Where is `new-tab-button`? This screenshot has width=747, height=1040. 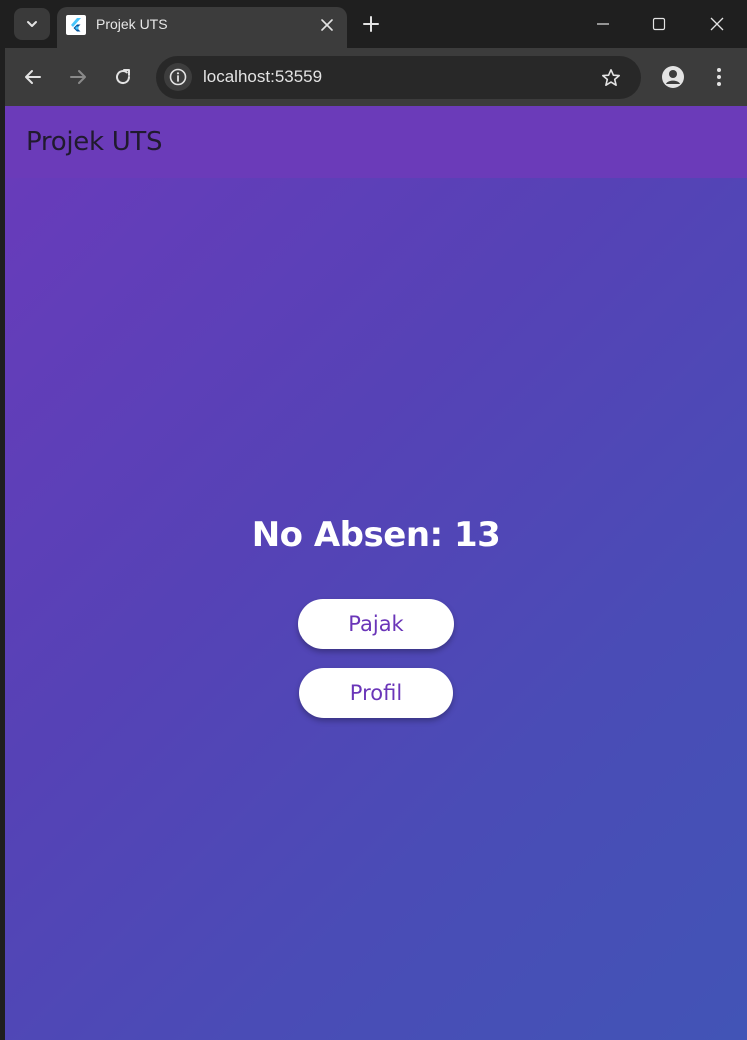
new-tab-button is located at coordinates (371, 24).